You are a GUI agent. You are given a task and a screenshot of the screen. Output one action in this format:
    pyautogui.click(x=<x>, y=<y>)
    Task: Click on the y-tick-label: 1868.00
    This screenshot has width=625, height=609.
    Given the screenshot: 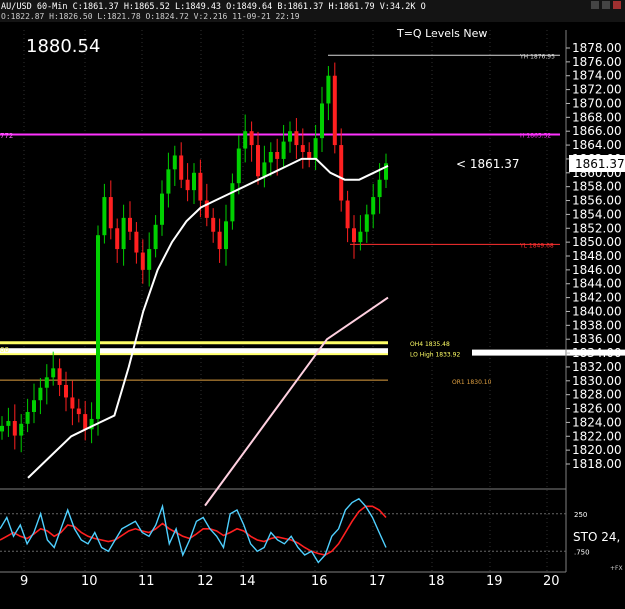 What is the action you would take?
    pyautogui.click(x=597, y=117)
    